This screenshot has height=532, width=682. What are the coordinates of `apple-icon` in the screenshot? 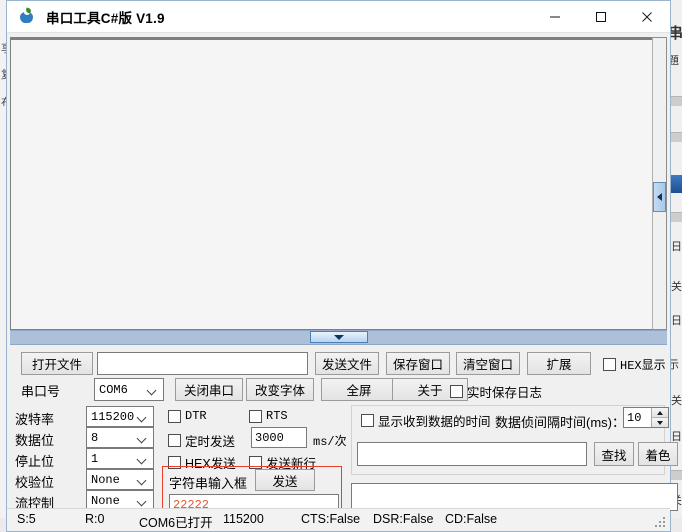 It's located at (27, 16).